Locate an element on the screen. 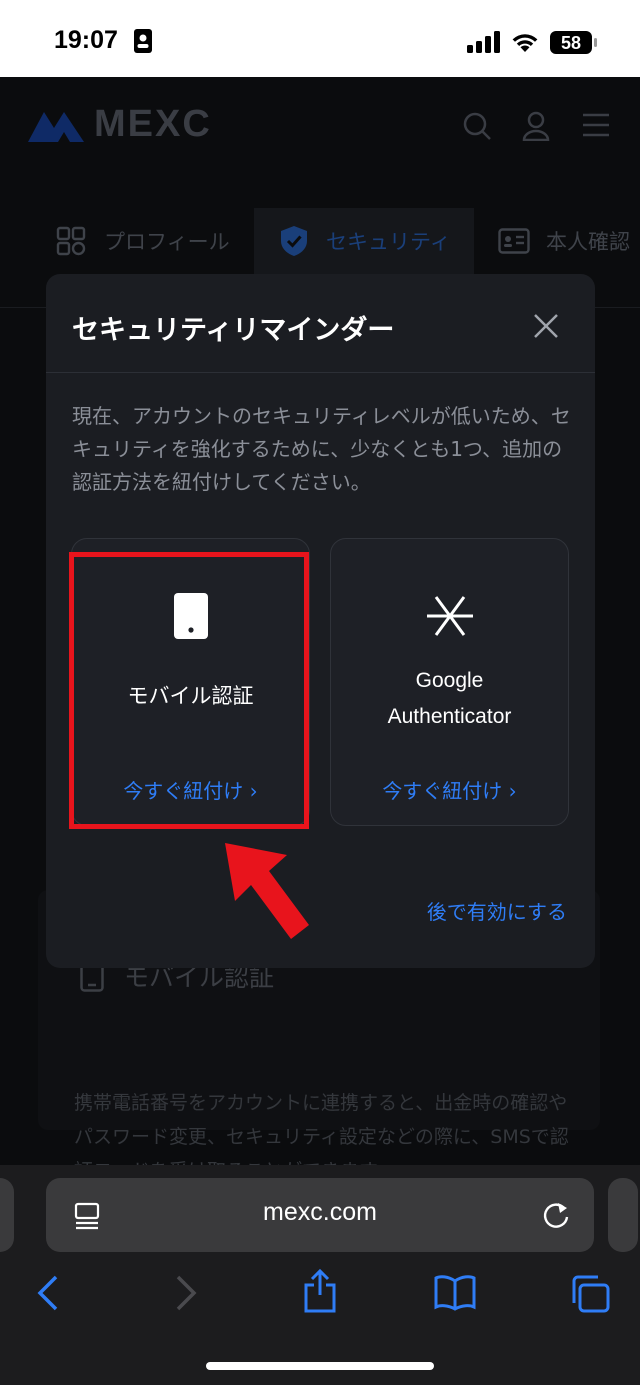 The image size is (640, 1385). forward-icon is located at coordinates (186, 1295).